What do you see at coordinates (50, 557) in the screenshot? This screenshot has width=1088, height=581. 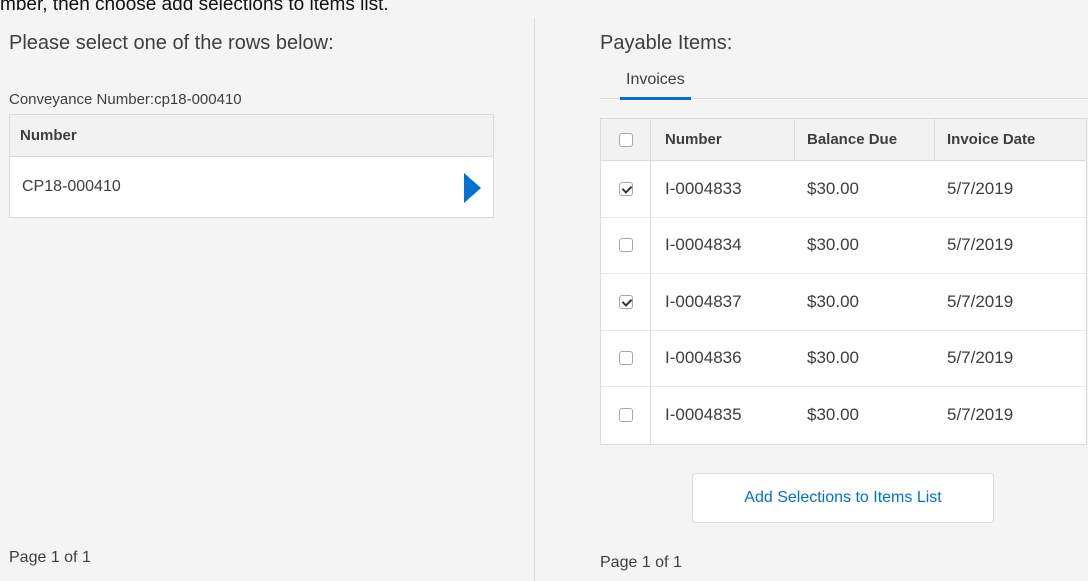 I see `left-page-indicator: Page 1 of 1` at bounding box center [50, 557].